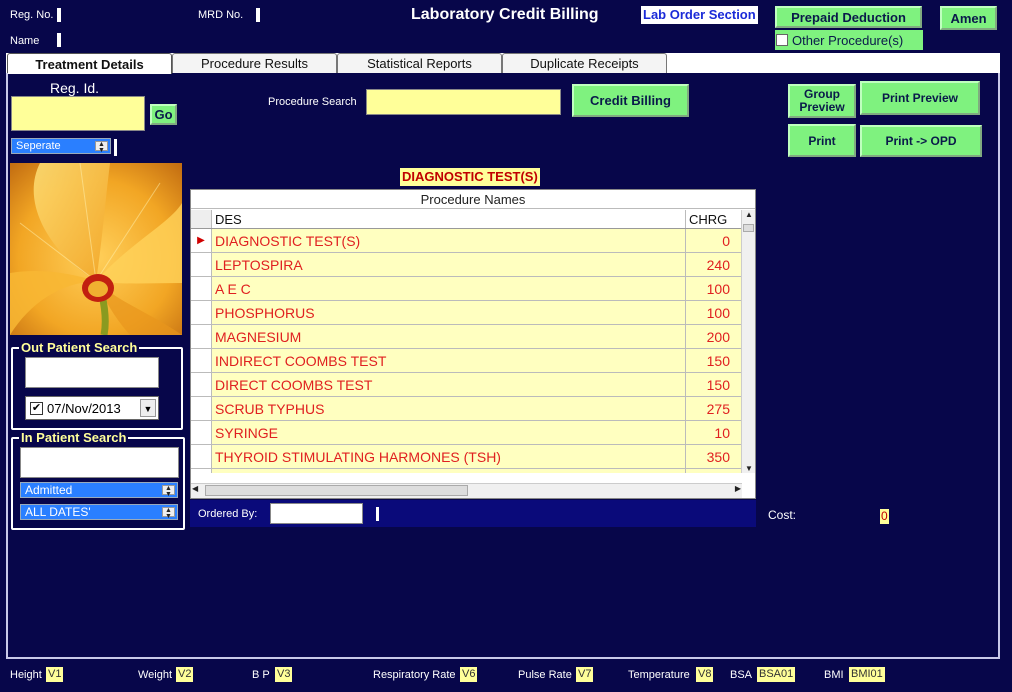  I want to click on table-row: LEPTOSPIRA 240, so click(466, 265).